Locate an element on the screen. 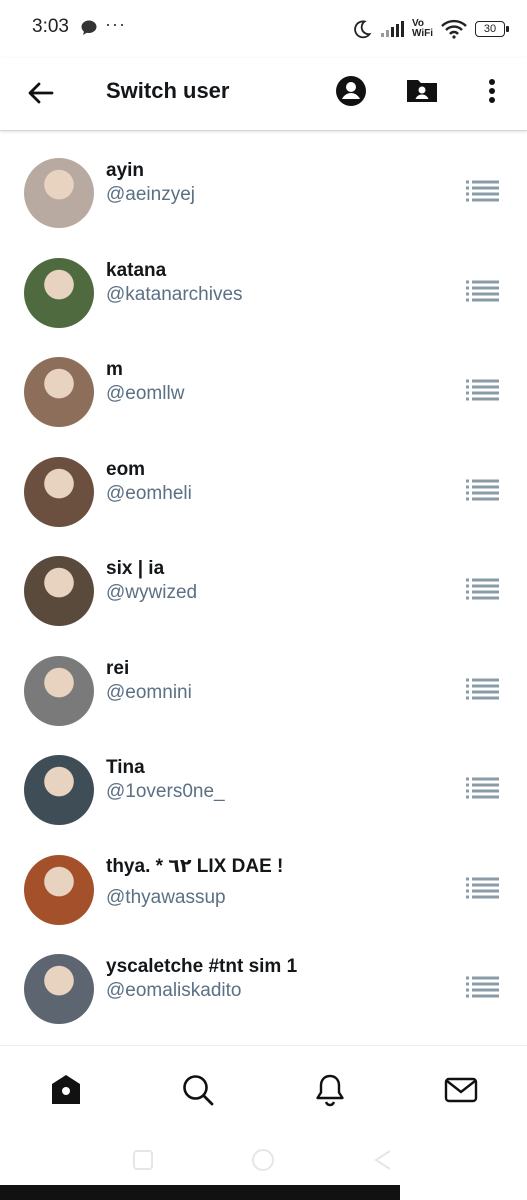 The width and height of the screenshot is (527, 1200). notifications-icon is located at coordinates (330, 1090).